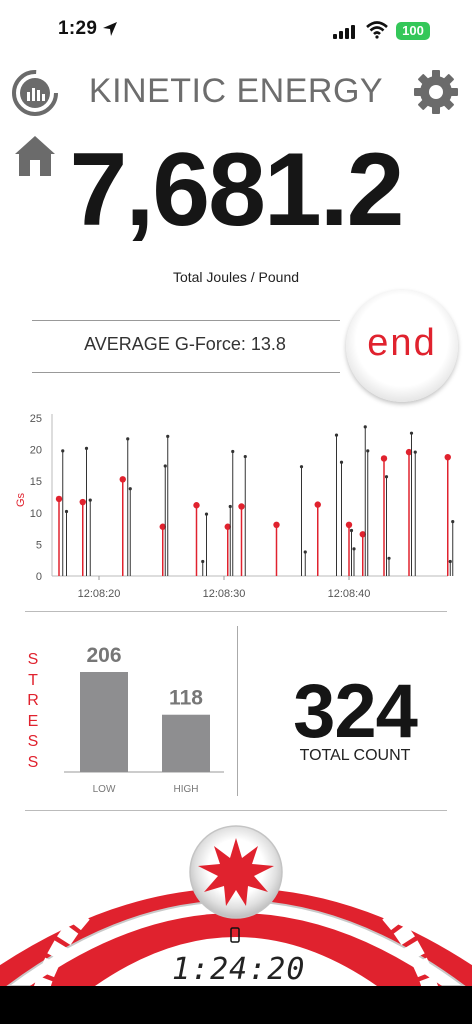  I want to click on kinetic-energy-value: 7,681.2, so click(237, 190).